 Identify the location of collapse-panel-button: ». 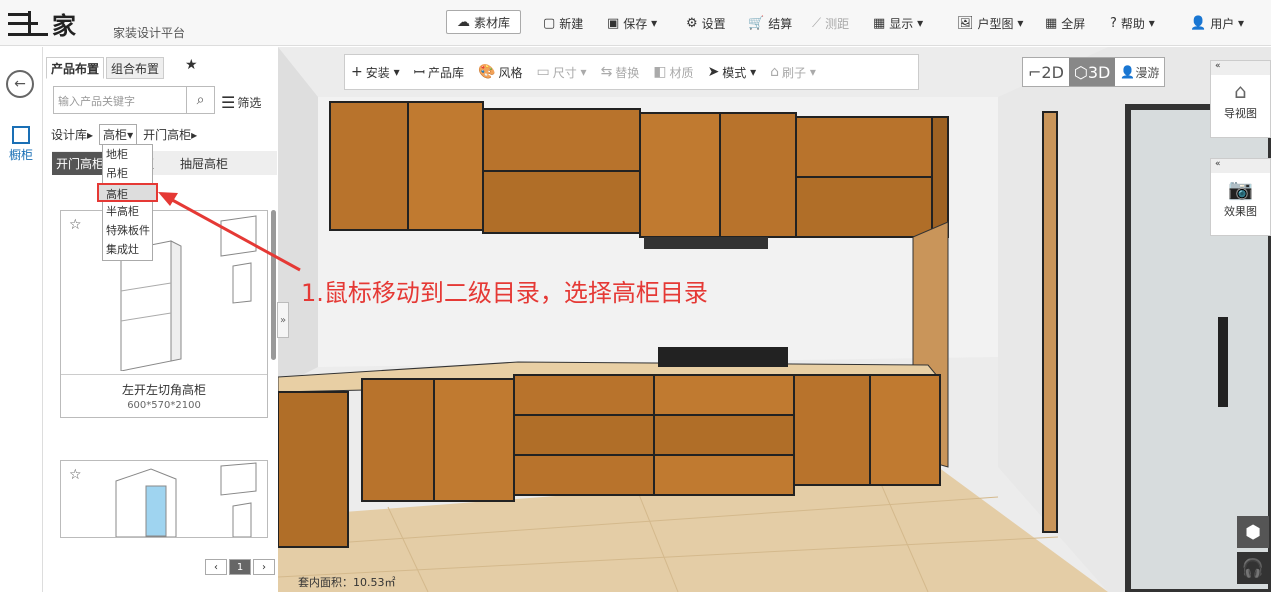
(283, 320).